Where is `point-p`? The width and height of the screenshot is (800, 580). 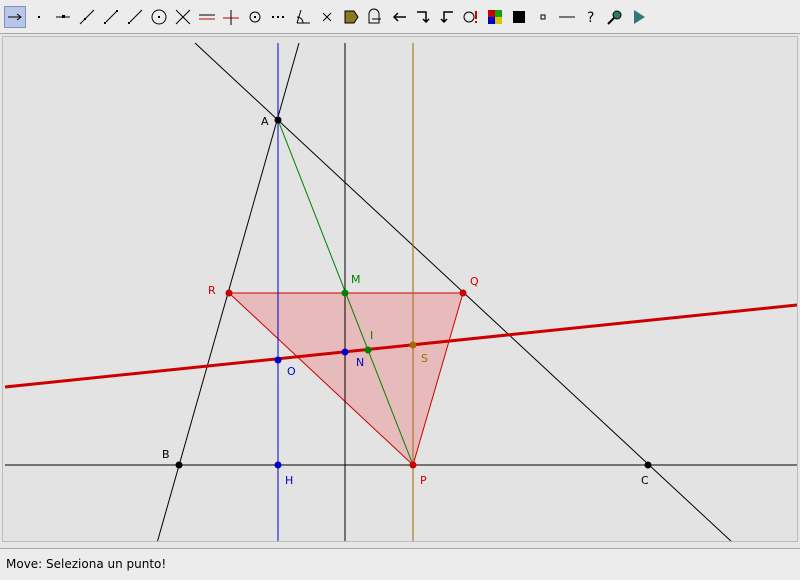 point-p is located at coordinates (413, 465).